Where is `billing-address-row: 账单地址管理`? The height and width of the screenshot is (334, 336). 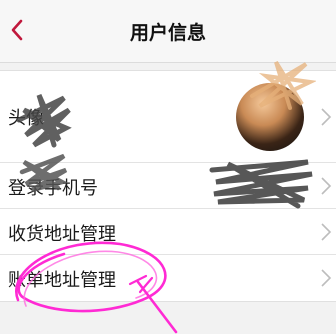 billing-address-row: 账单地址管理 is located at coordinates (168, 278).